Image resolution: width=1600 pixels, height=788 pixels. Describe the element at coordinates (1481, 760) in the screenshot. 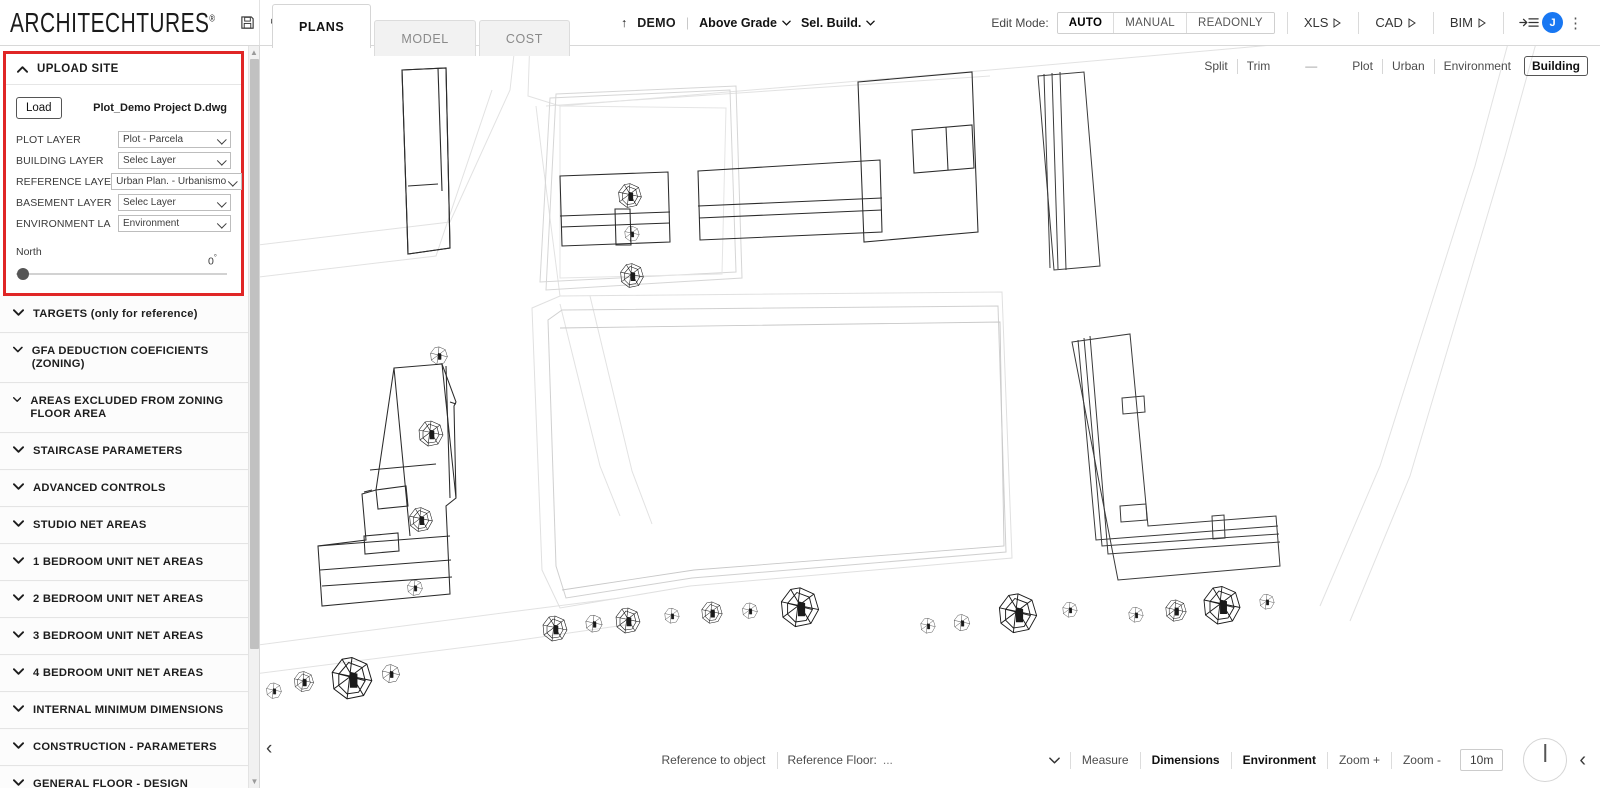

I see `scale-indicator: 10m` at that location.